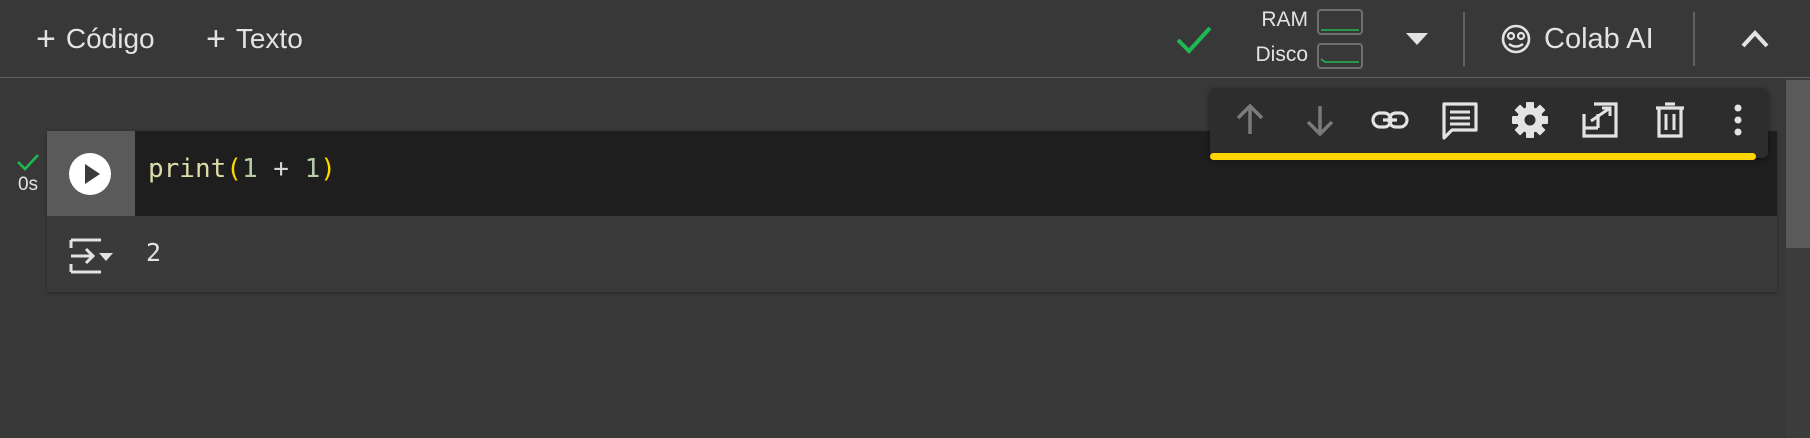  I want to click on play-icon, so click(92, 174).